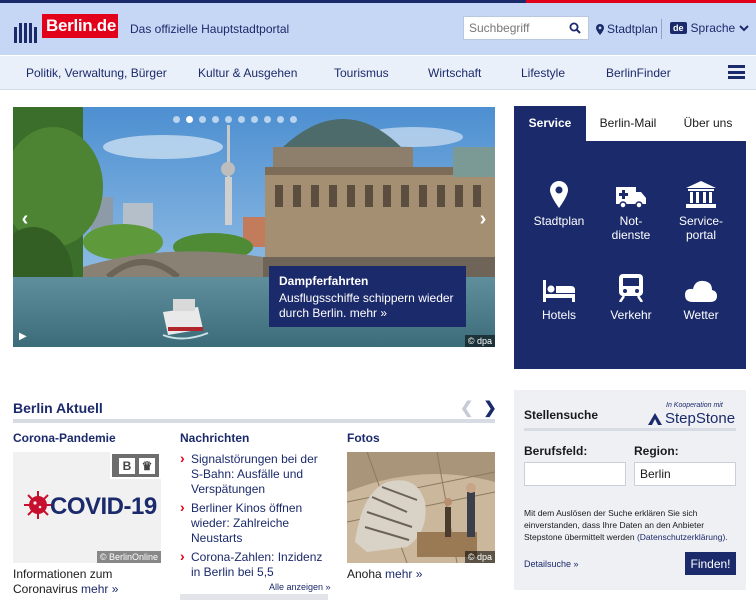 This screenshot has width=756, height=600. Describe the element at coordinates (678, 28) in the screenshot. I see `language-badge: de` at that location.